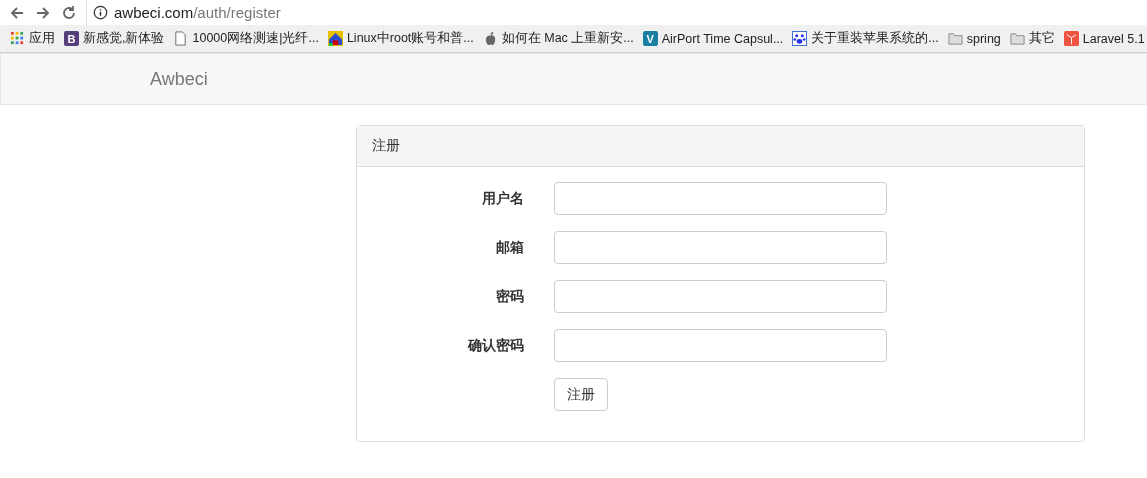 The width and height of the screenshot is (1147, 478). What do you see at coordinates (495, 345) in the screenshot?
I see `field-label: 确认密码` at bounding box center [495, 345].